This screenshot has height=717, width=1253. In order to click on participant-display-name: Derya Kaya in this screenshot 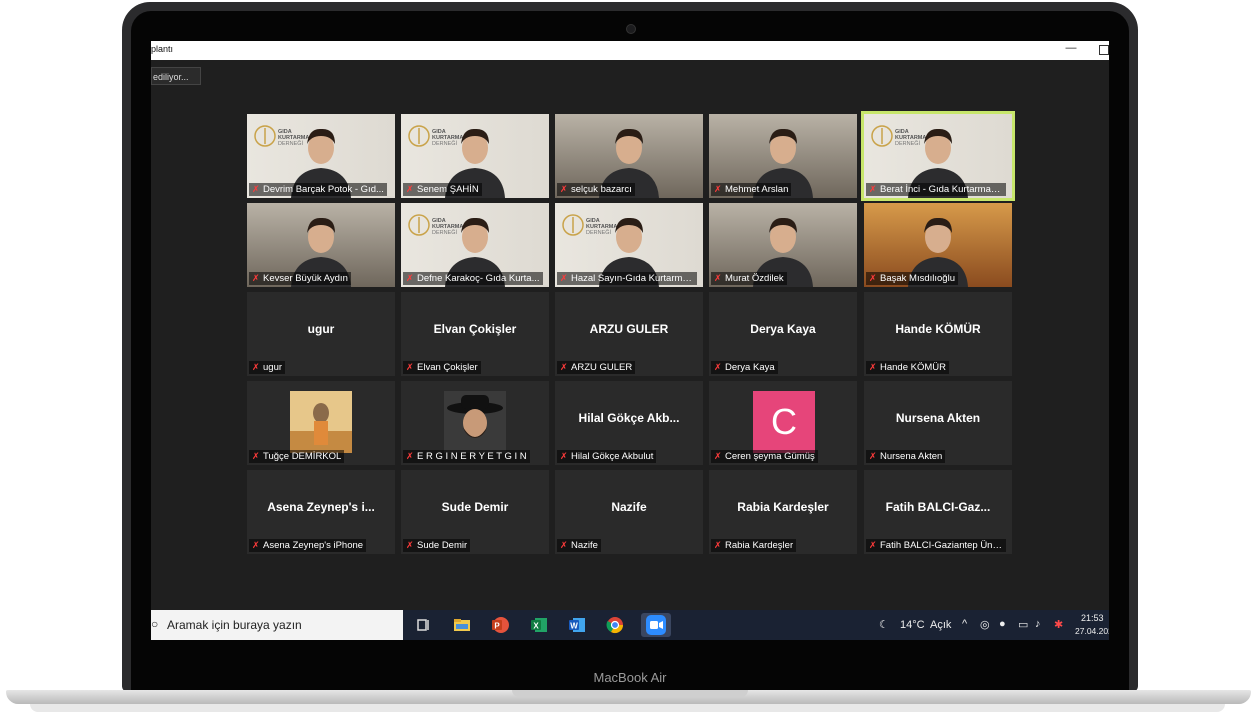, I will do `click(783, 329)`.